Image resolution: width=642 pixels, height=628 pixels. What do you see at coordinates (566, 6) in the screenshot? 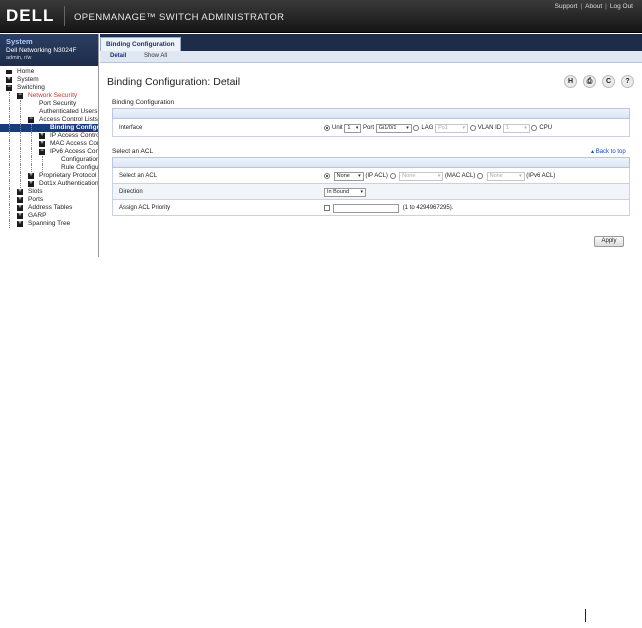
I see `support-link: Support` at bounding box center [566, 6].